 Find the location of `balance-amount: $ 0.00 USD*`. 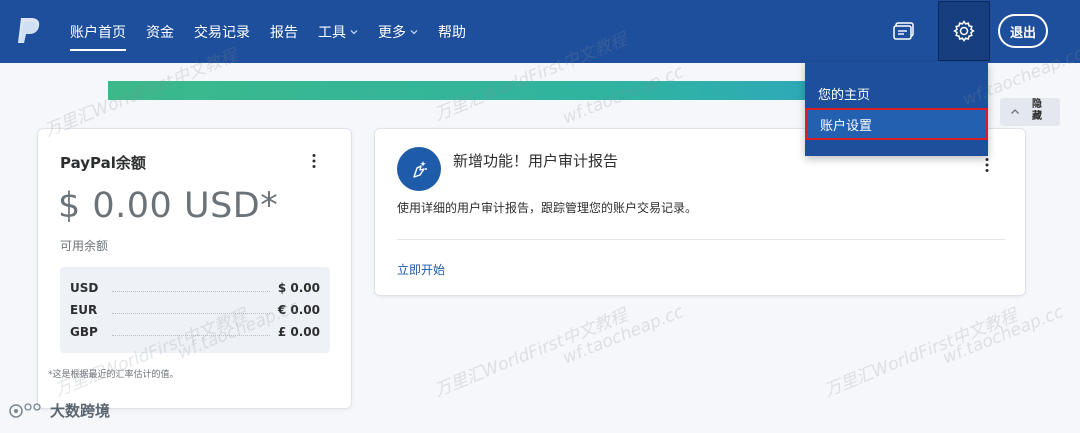

balance-amount: $ 0.00 USD* is located at coordinates (168, 206).